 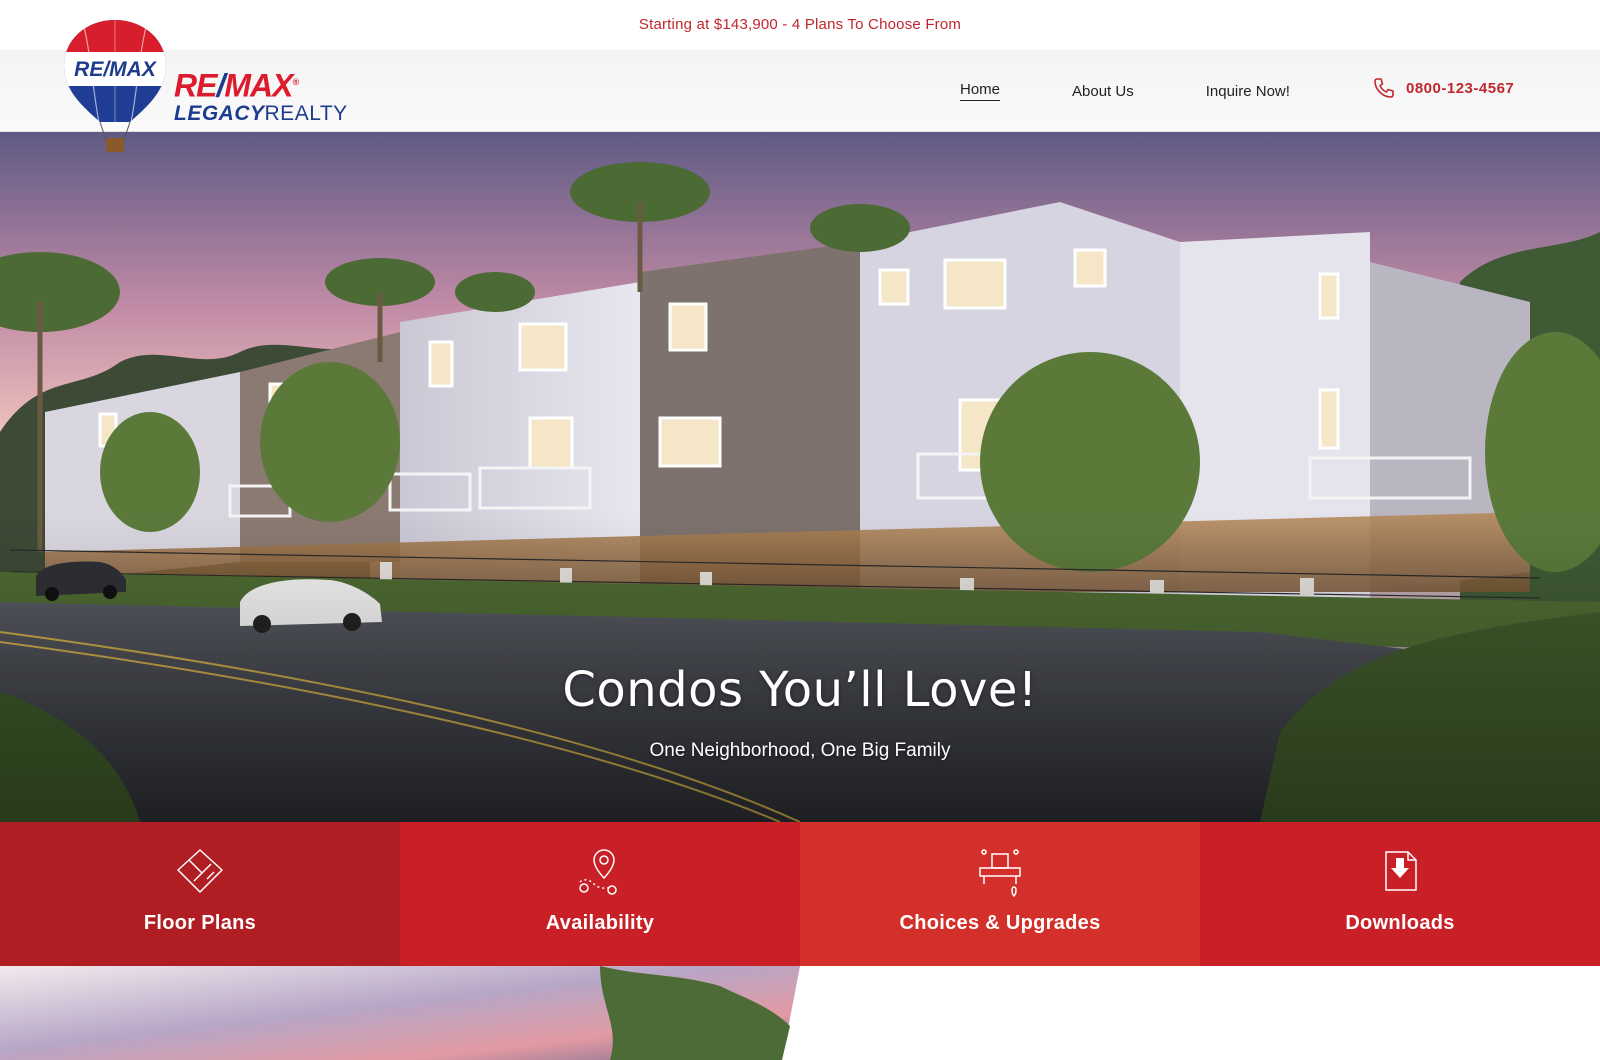 What do you see at coordinates (236, 85) in the screenshot?
I see `brand-remax: RE/MAX®` at bounding box center [236, 85].